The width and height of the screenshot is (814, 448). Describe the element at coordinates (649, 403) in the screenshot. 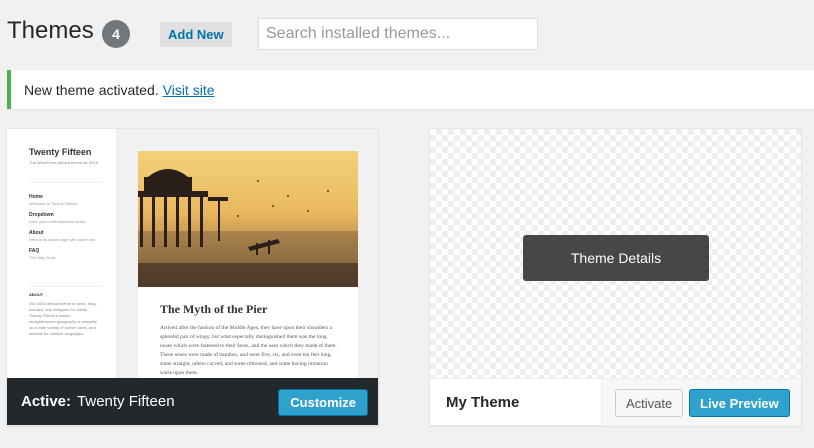

I see `activate-button: Activate` at that location.